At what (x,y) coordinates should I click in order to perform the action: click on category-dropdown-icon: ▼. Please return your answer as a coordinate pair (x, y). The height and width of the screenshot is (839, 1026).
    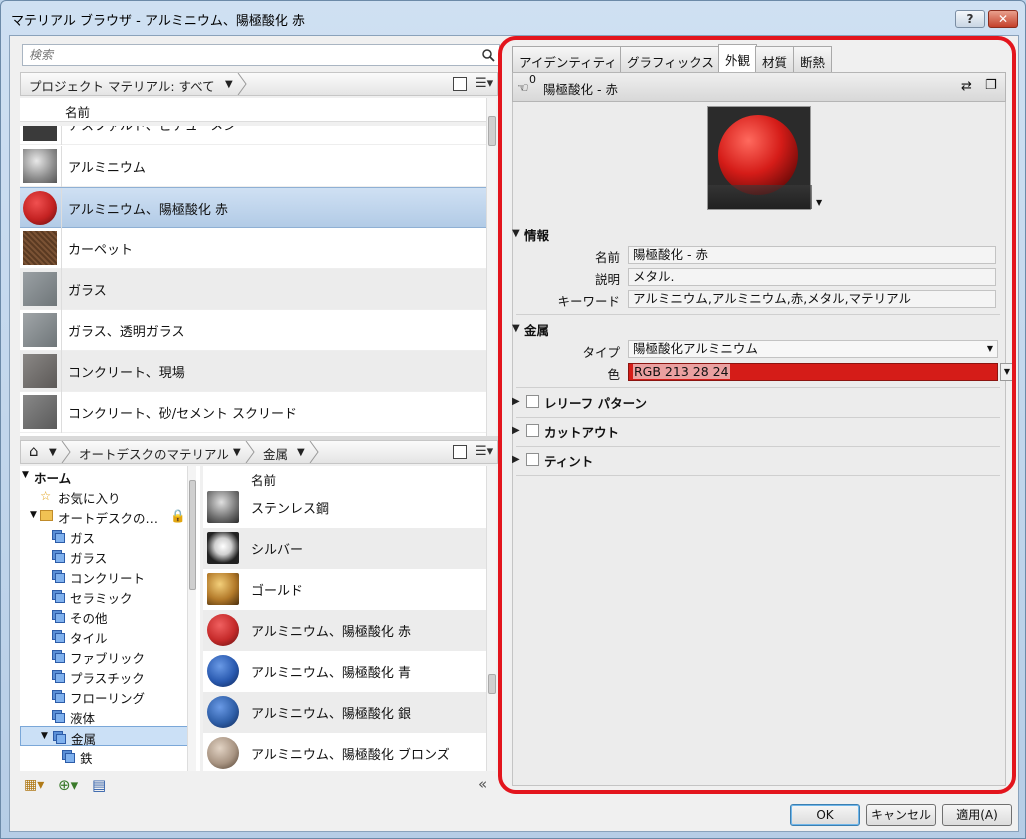
    Looking at the image, I should click on (301, 452).